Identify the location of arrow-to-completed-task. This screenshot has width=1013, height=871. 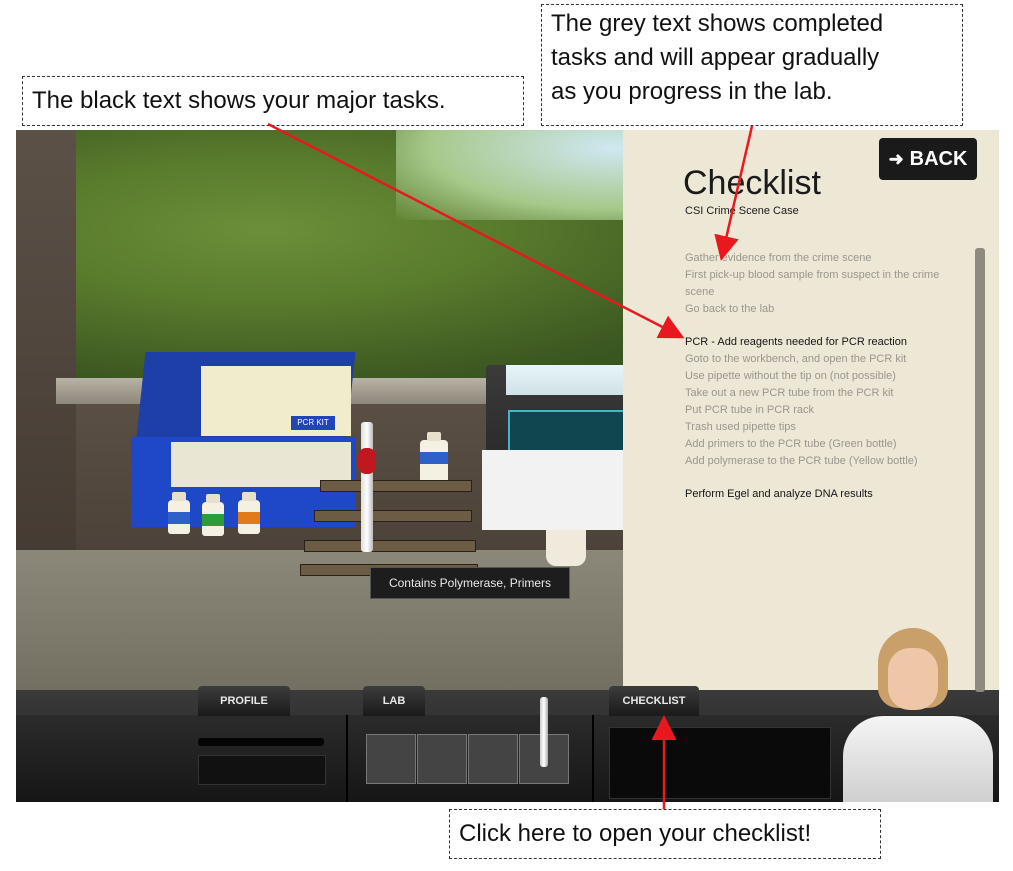
(734, 193).